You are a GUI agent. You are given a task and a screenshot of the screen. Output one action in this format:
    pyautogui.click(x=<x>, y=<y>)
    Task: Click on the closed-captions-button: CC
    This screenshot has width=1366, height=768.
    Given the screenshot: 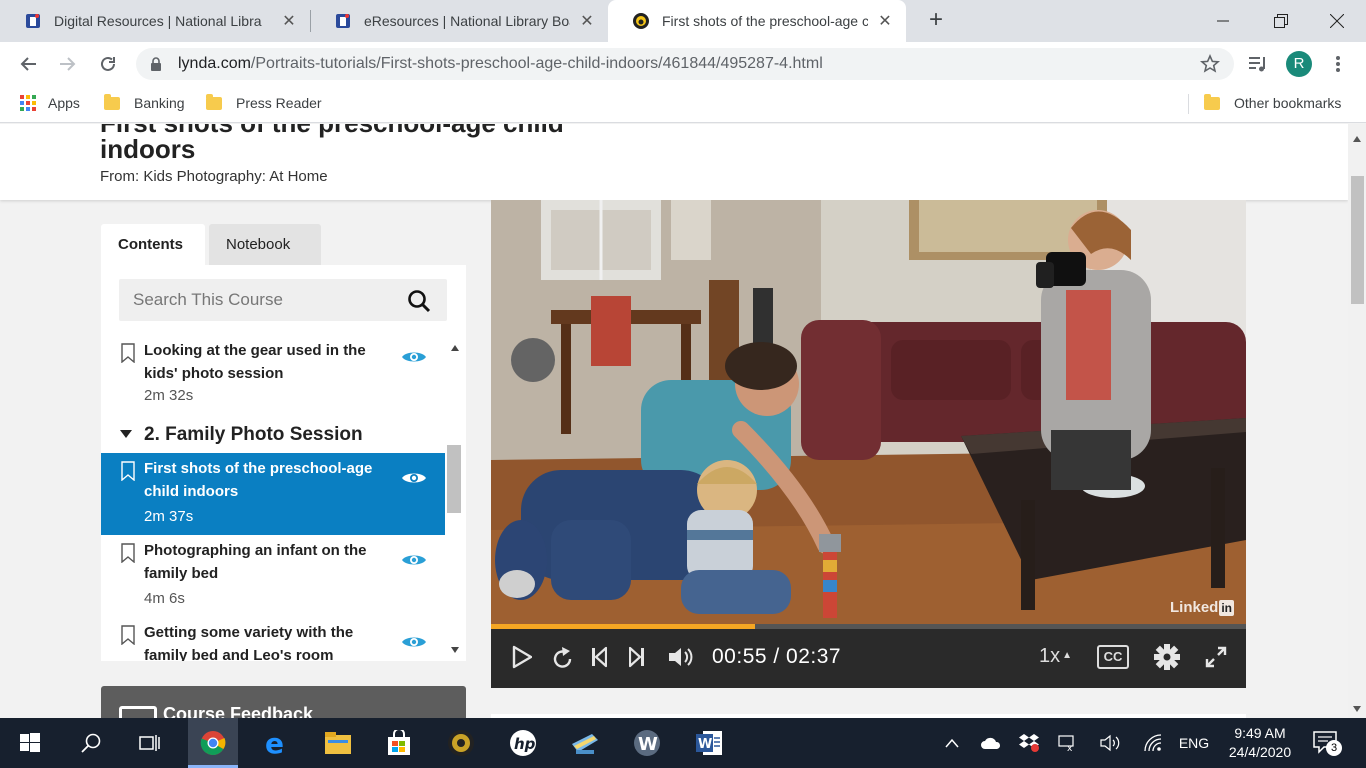 What is the action you would take?
    pyautogui.click(x=1113, y=657)
    